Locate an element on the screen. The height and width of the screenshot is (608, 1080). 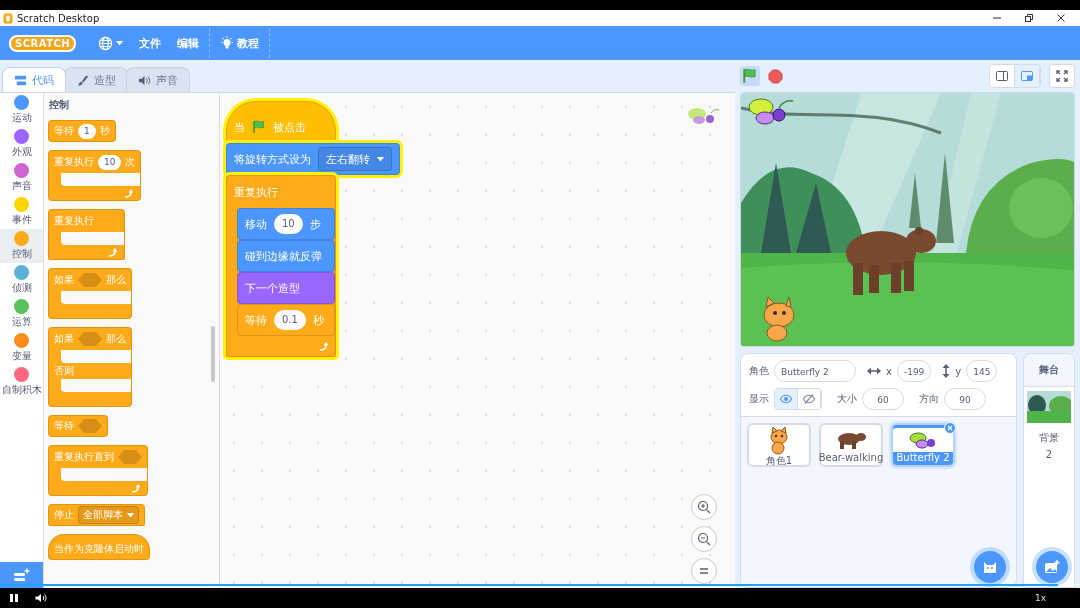
field-label: x is located at coordinates (889, 371).